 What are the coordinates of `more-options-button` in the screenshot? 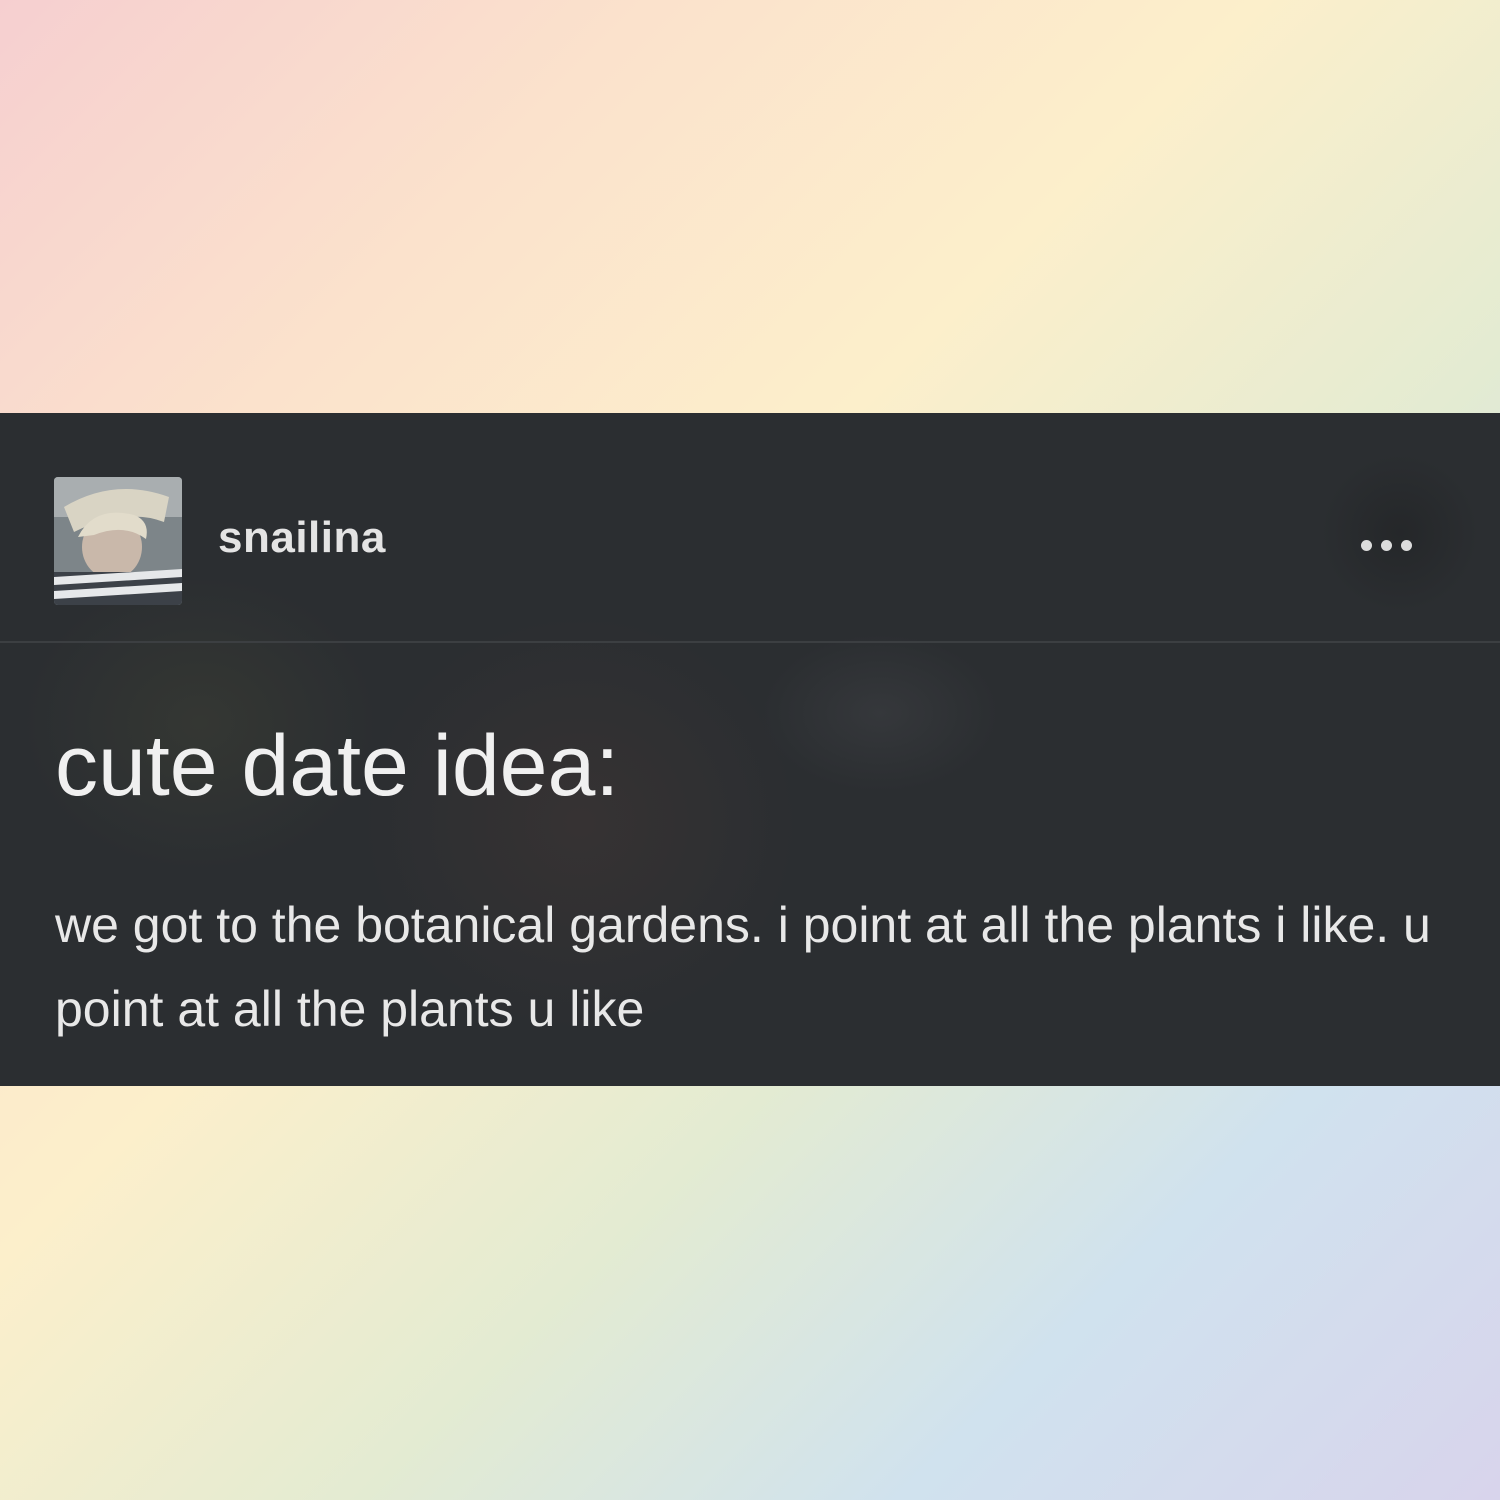 It's located at (1386, 545).